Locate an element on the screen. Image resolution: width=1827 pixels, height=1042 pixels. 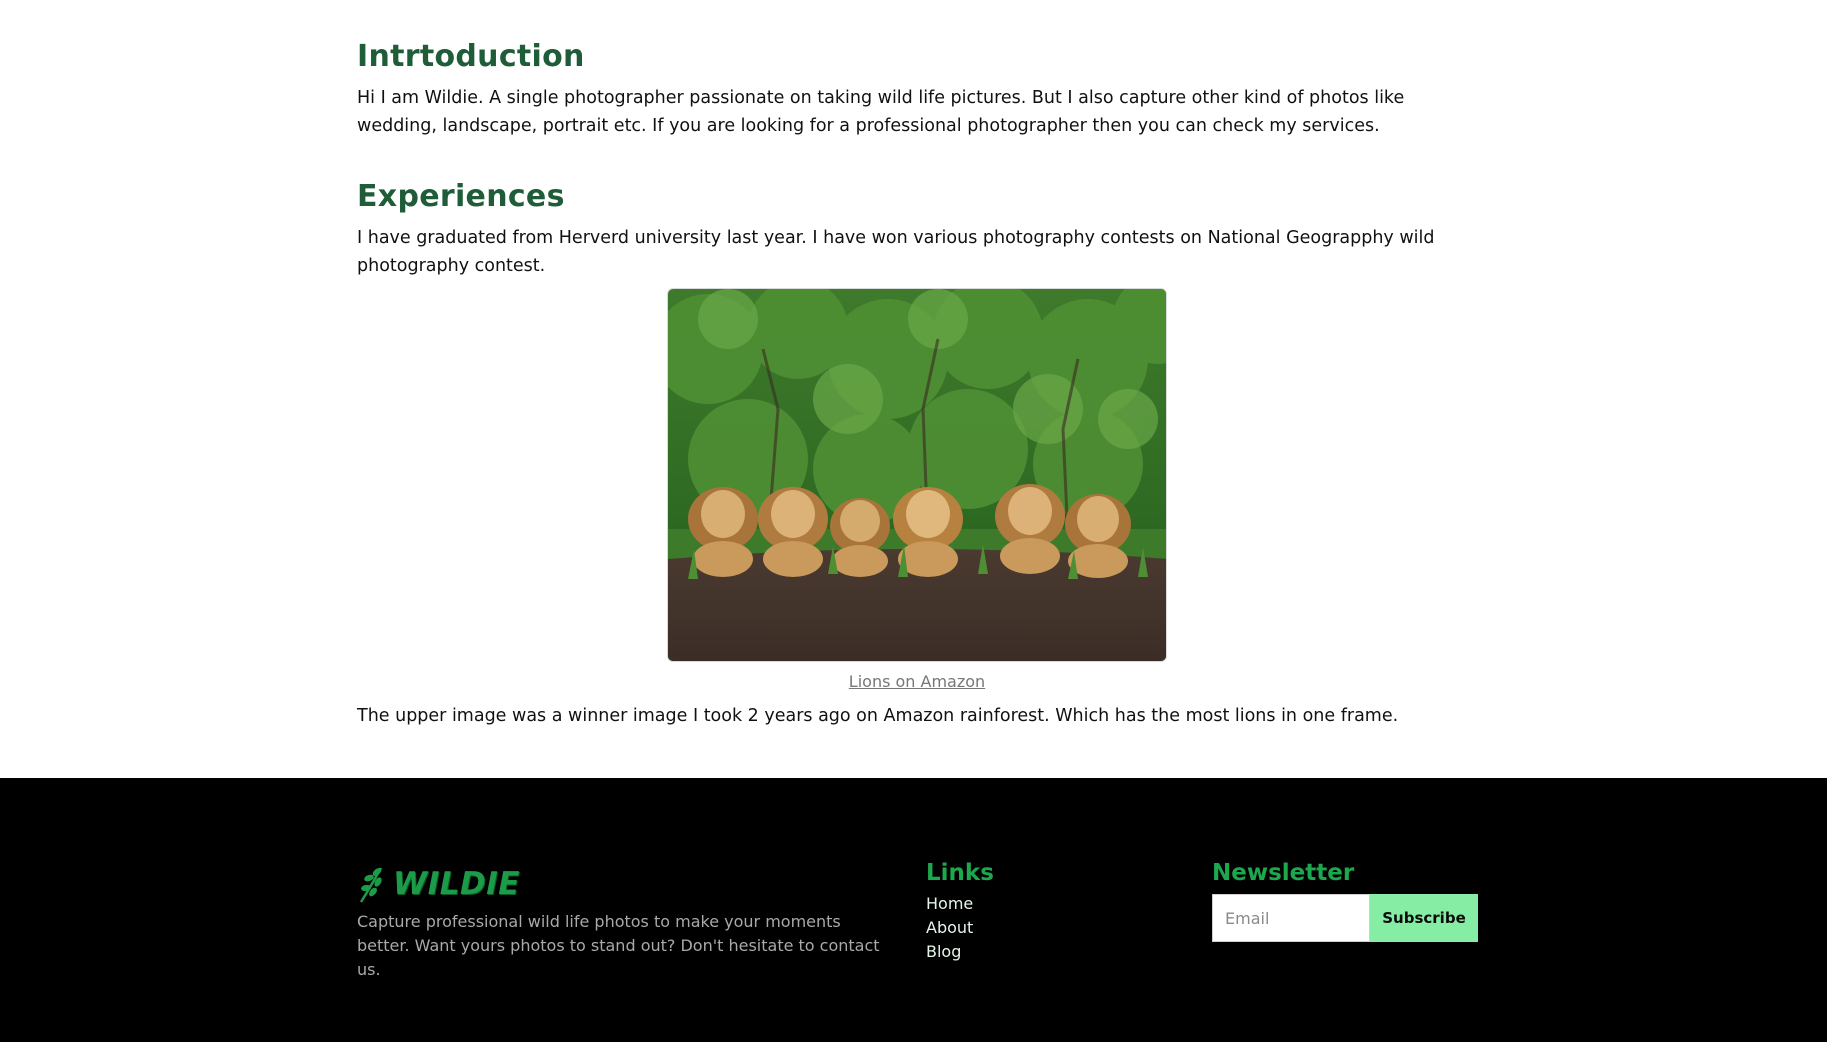
newsletter-column: Newsletter Subscribe is located at coordinates (1345, 901).